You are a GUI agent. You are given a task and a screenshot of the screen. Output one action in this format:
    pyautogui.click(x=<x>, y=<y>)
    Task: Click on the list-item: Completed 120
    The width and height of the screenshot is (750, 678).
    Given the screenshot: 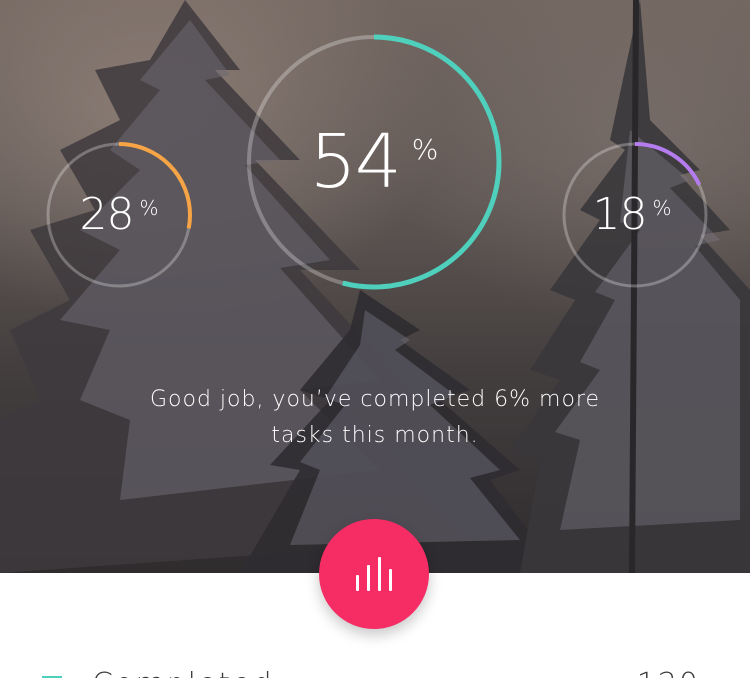 What is the action you would take?
    pyautogui.click(x=375, y=669)
    